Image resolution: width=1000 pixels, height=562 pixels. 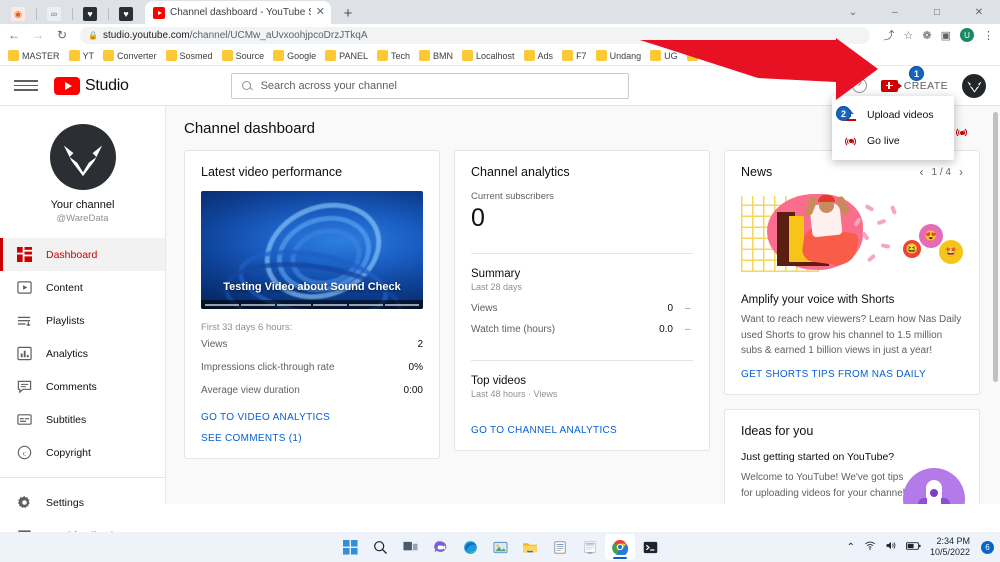 I want to click on pinned-tab-4: ♥, so click(x=126, y=14).